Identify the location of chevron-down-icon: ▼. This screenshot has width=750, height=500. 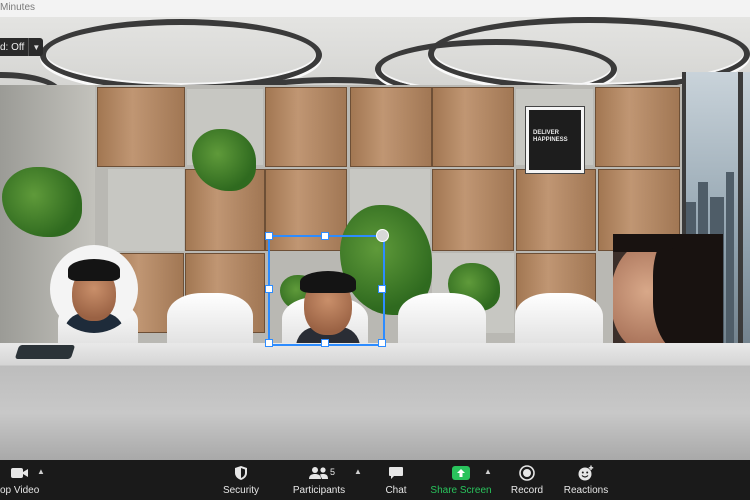
(35, 47).